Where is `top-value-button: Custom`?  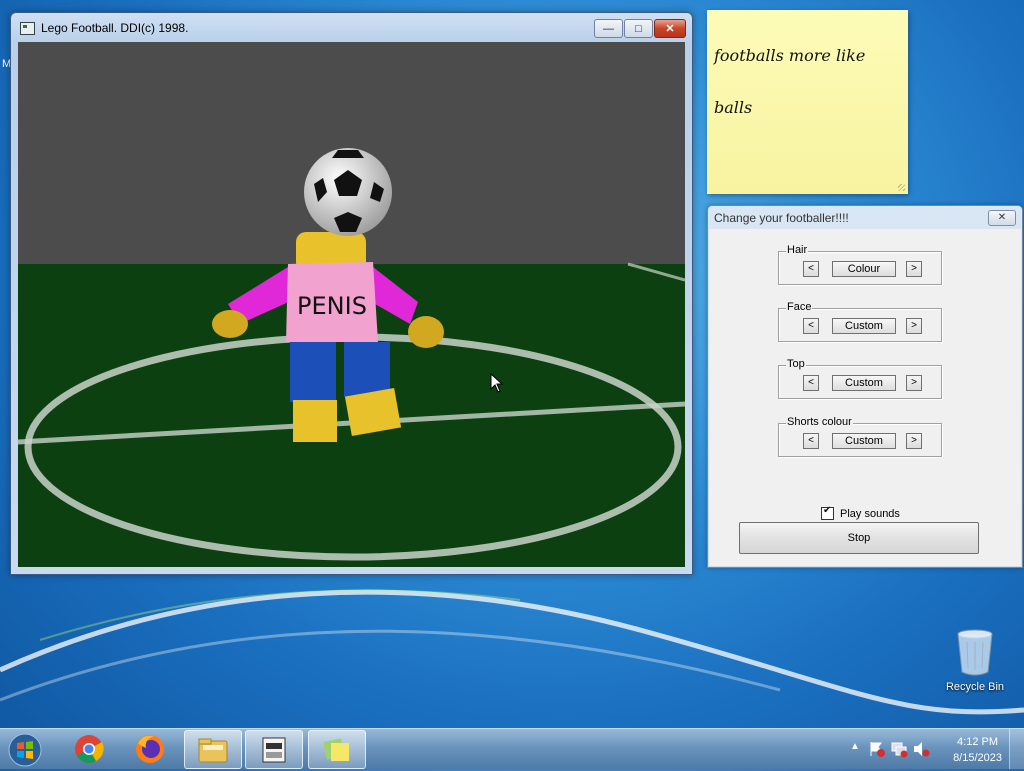 top-value-button: Custom is located at coordinates (864, 383).